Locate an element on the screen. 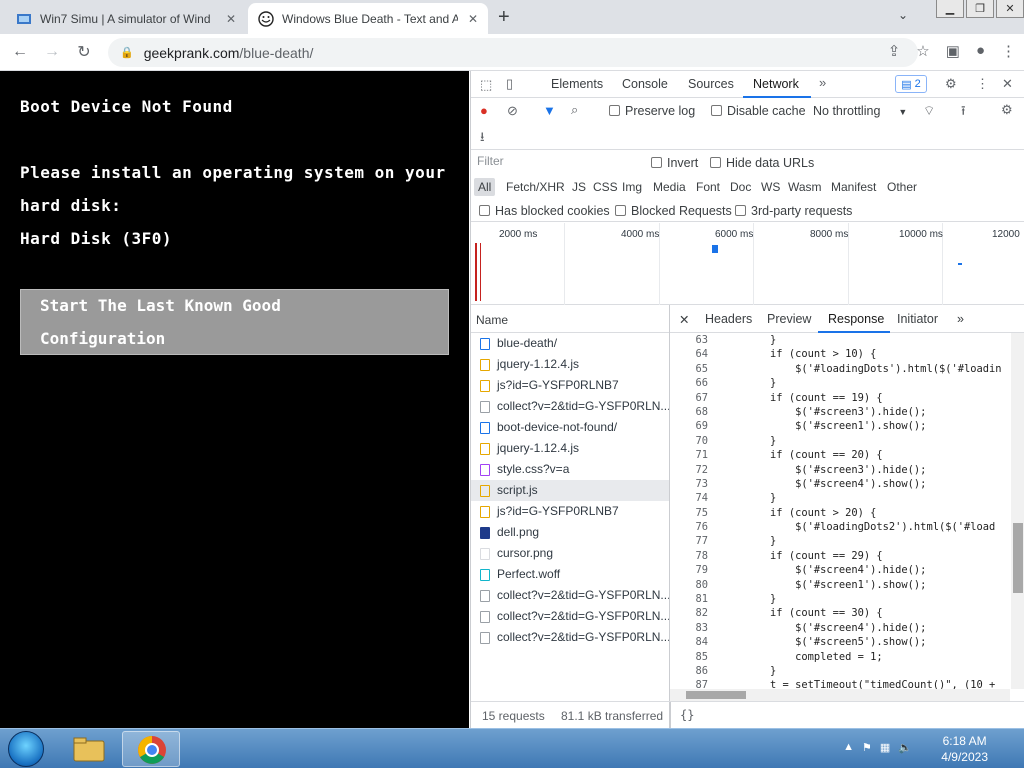  issues-badge: ▤ 2 is located at coordinates (911, 84).